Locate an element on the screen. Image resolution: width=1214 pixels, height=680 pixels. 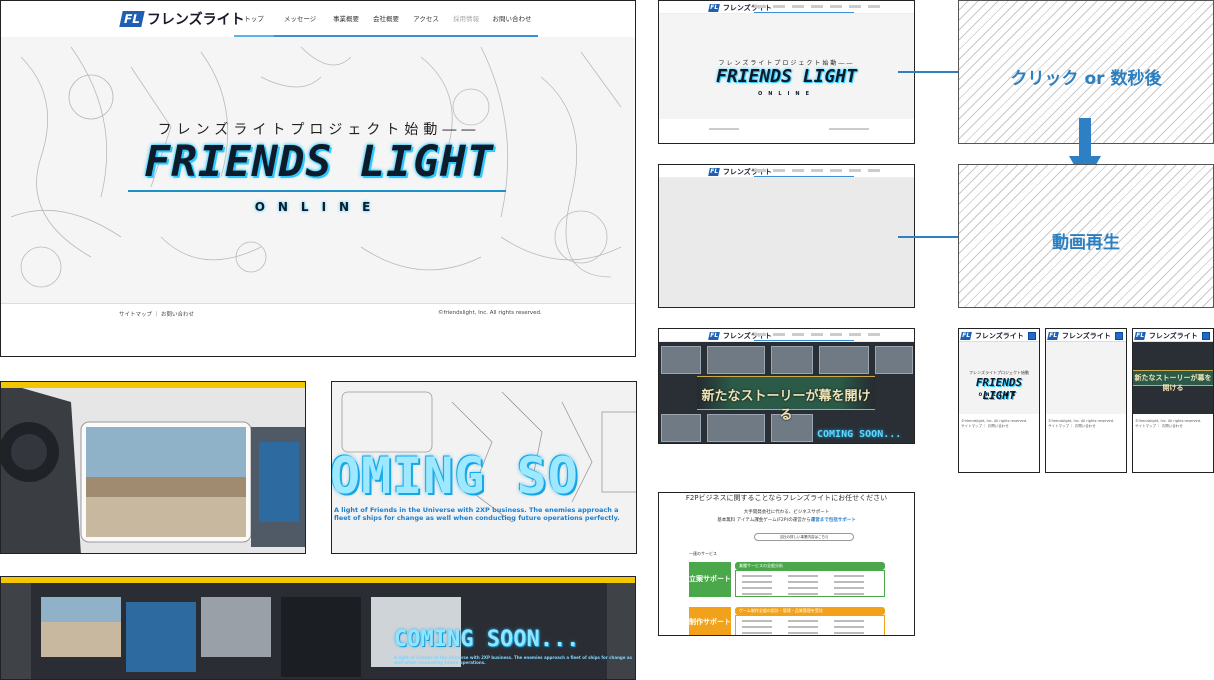
footer-links: サイトマップ ｜ お問い合わせ is located at coordinates (156, 314).